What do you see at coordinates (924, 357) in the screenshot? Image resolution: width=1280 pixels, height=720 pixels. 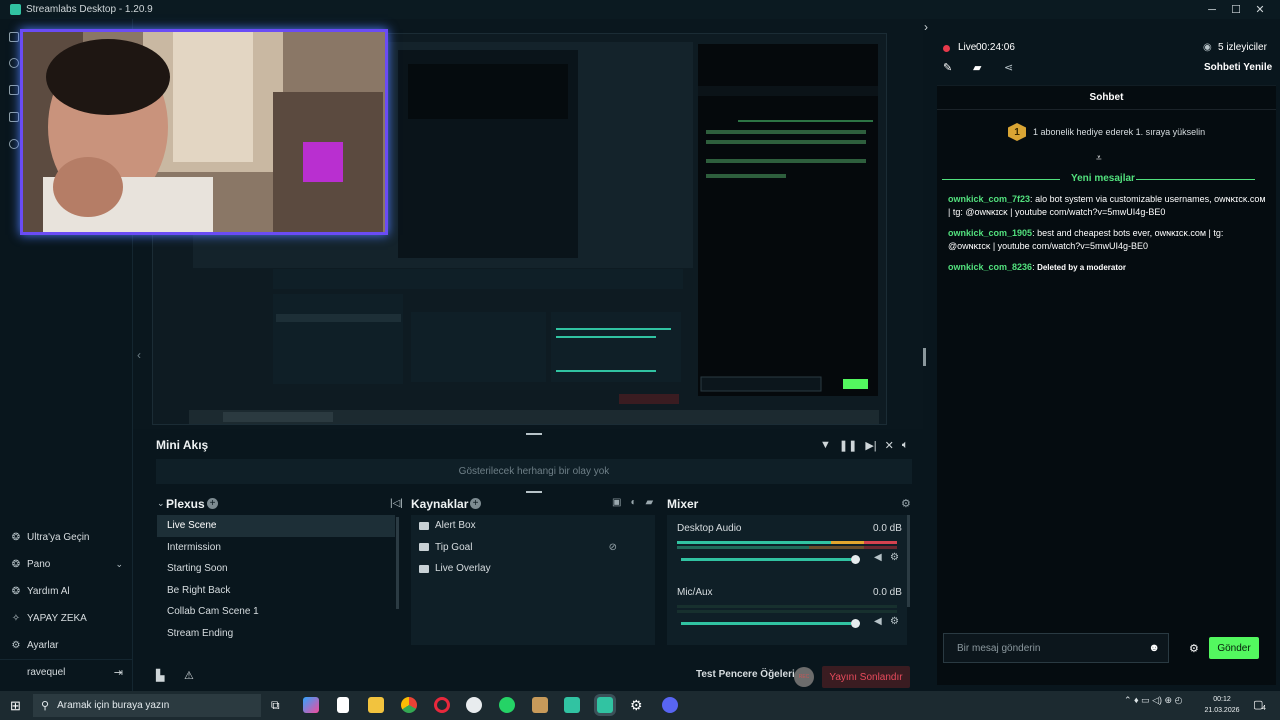 I see `resize-handle` at bounding box center [924, 357].